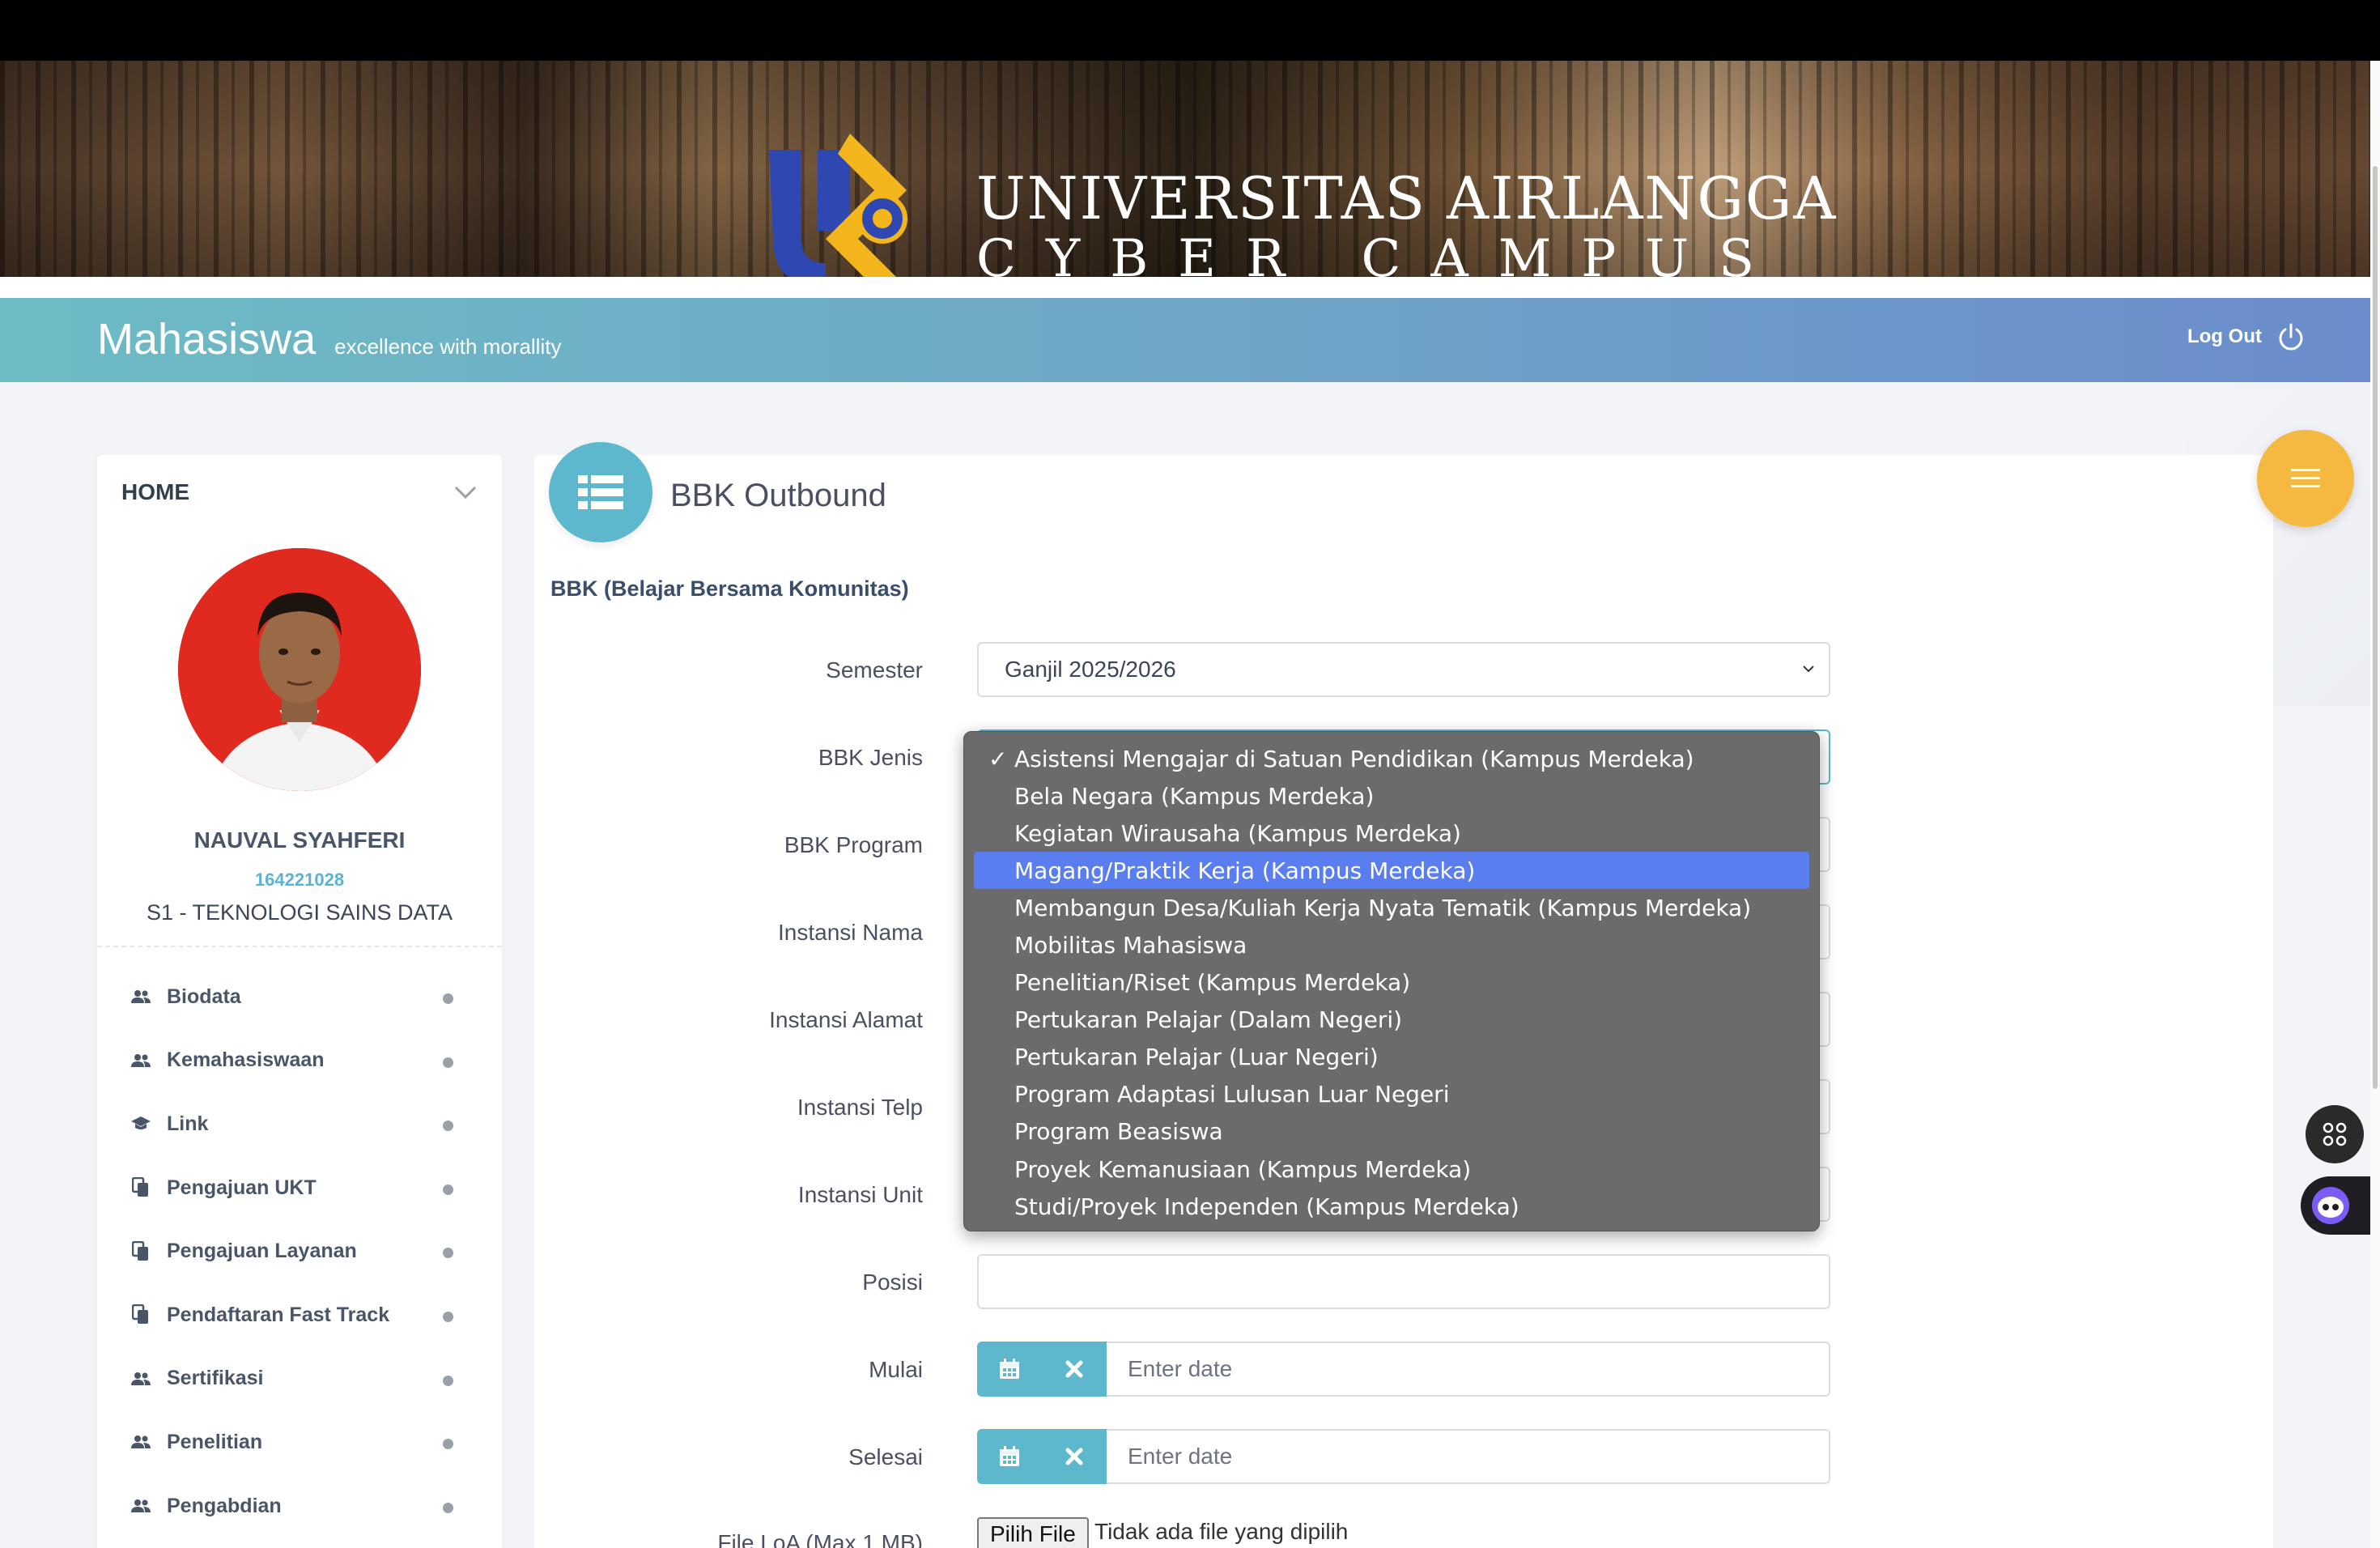 The image size is (2380, 1548). I want to click on page-title: BBK Outbound, so click(778, 495).